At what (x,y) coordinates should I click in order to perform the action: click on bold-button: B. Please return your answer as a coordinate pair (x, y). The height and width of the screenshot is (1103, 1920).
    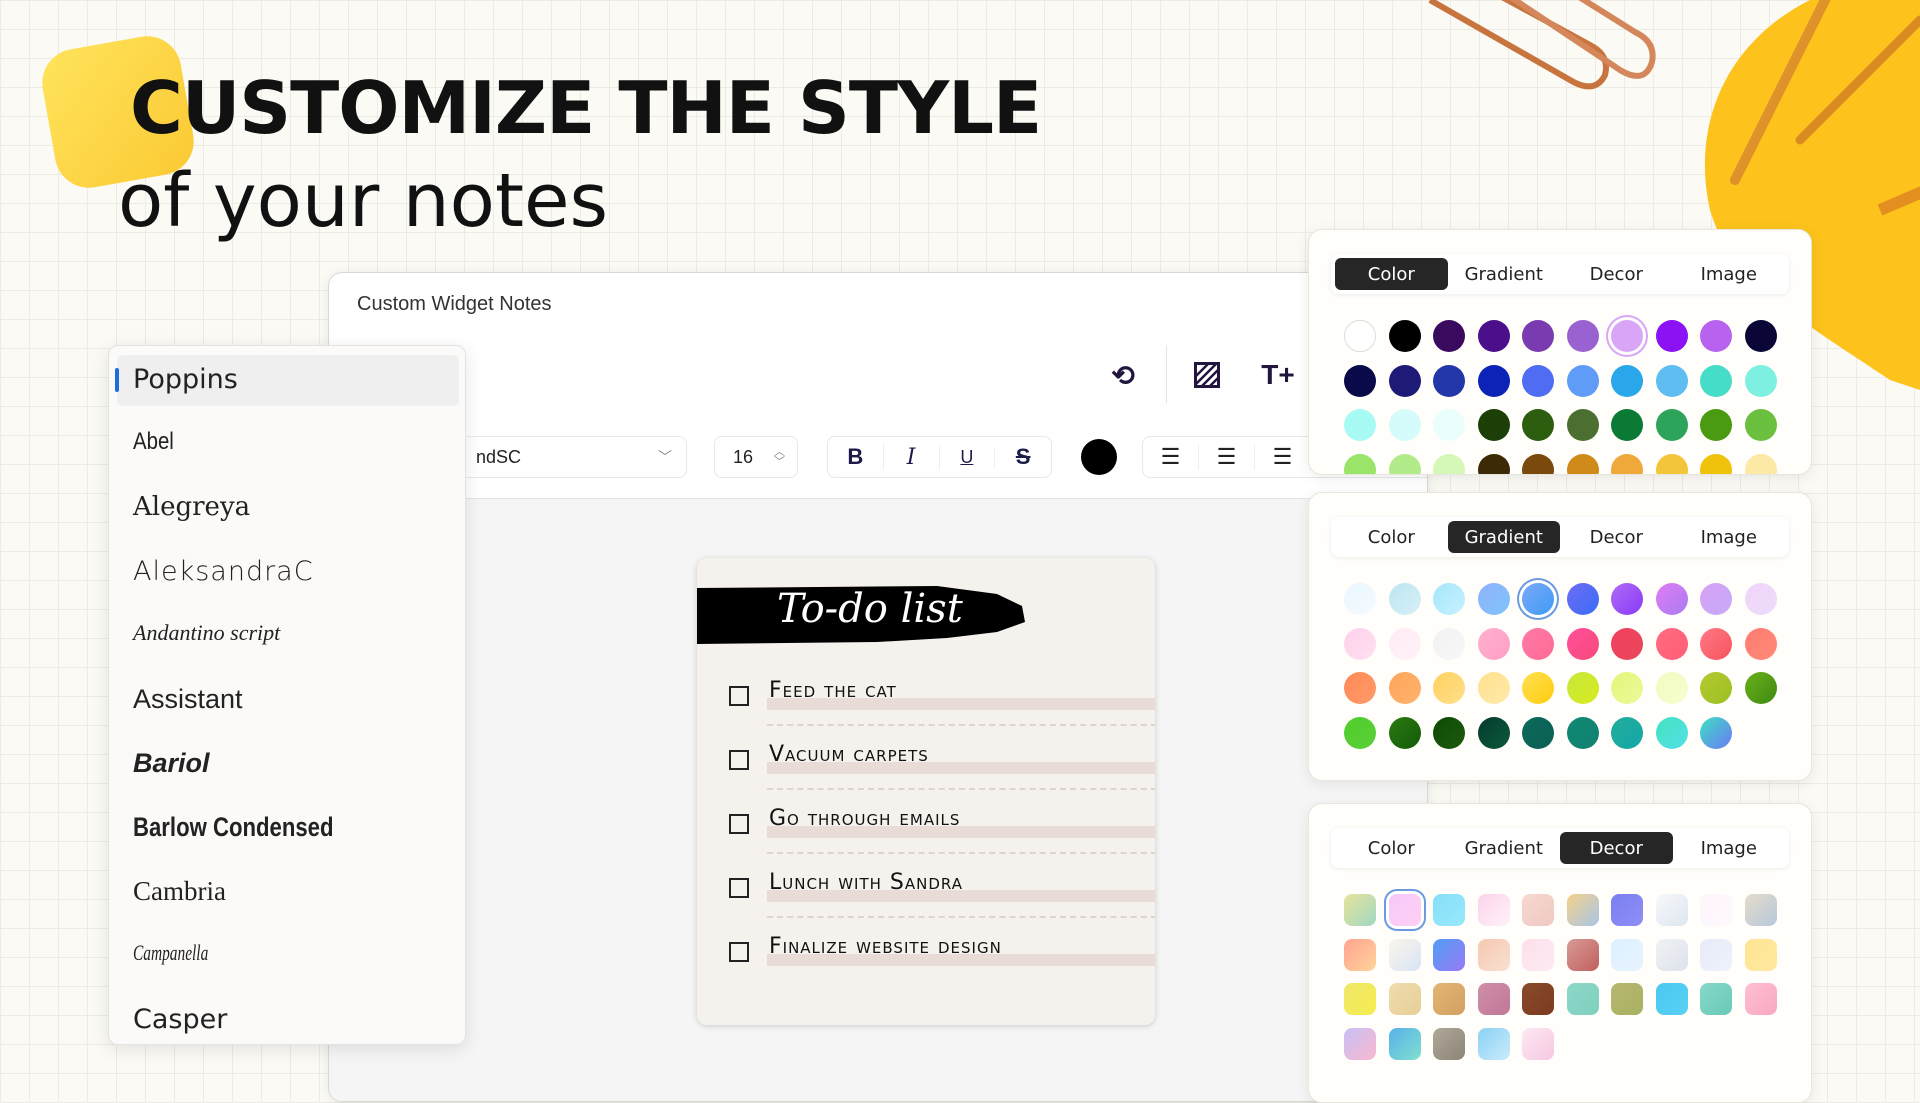
    Looking at the image, I should click on (856, 457).